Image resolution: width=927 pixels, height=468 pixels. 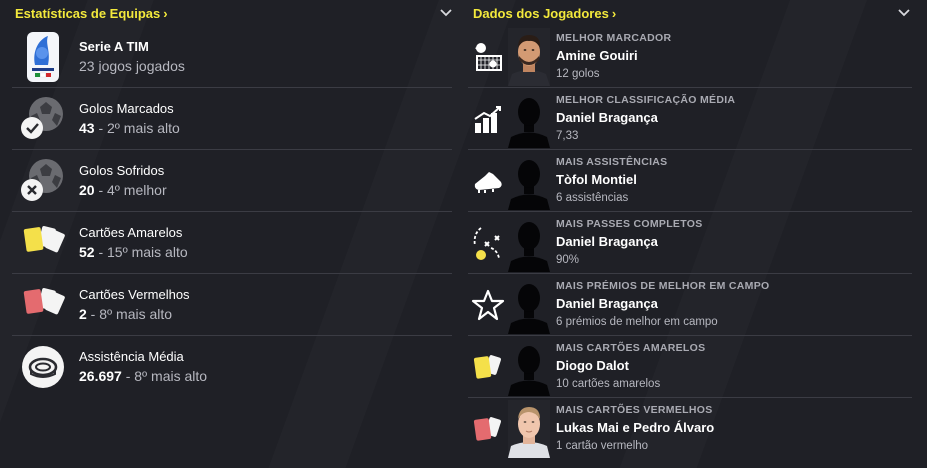 I want to click on stat-row-attendance: Assistência Média 26.697 - 8º mais alto, so click(x=232, y=367).